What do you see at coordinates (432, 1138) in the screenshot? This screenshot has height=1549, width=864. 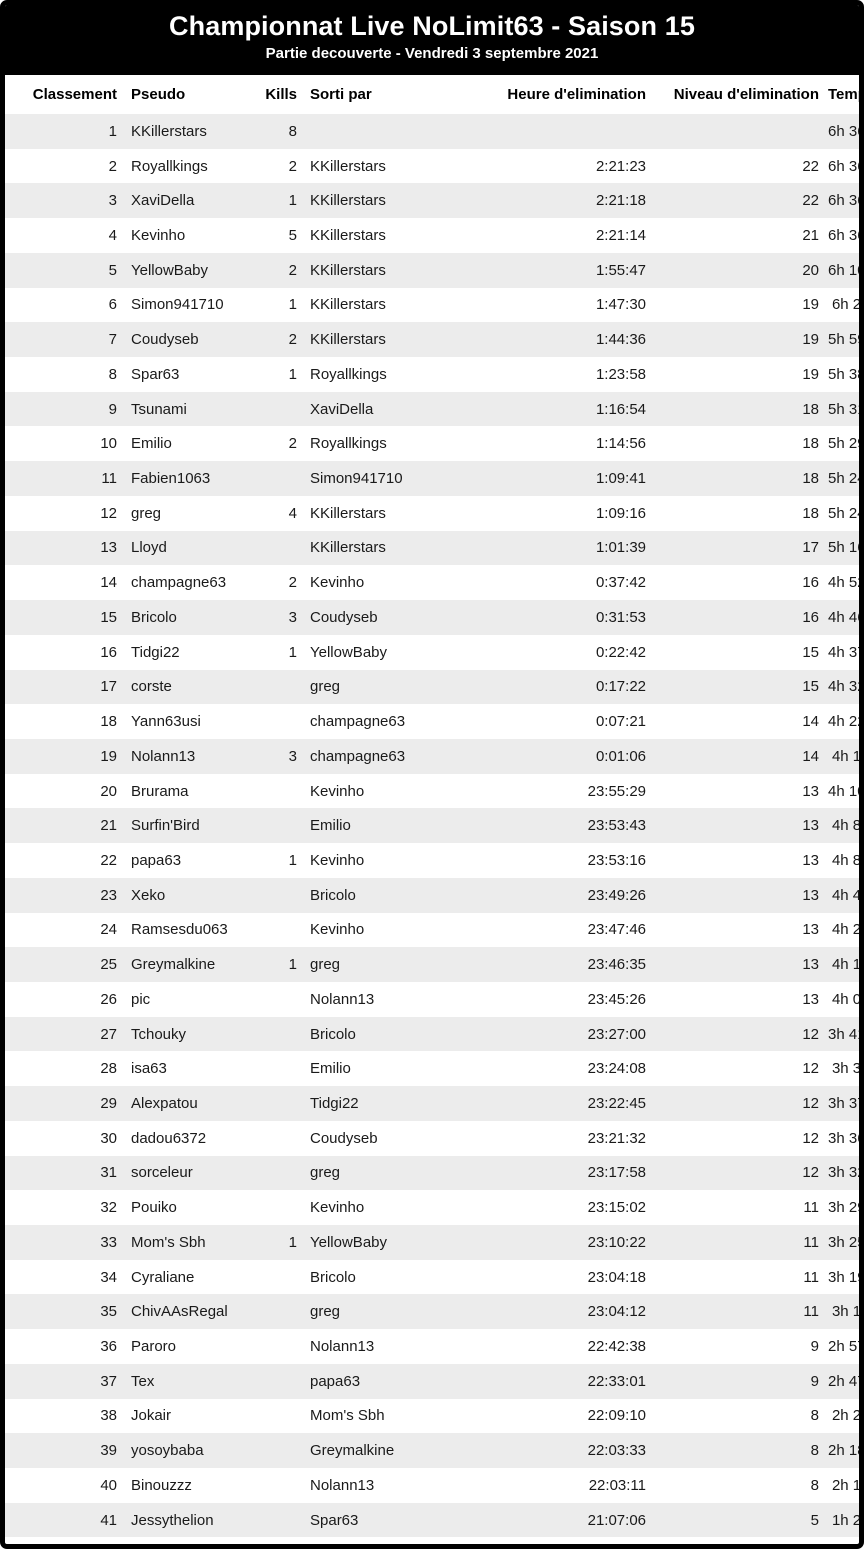 I see `table-row: 30dadou6372 Coudyseb23:21:32123h 36m 29s` at bounding box center [432, 1138].